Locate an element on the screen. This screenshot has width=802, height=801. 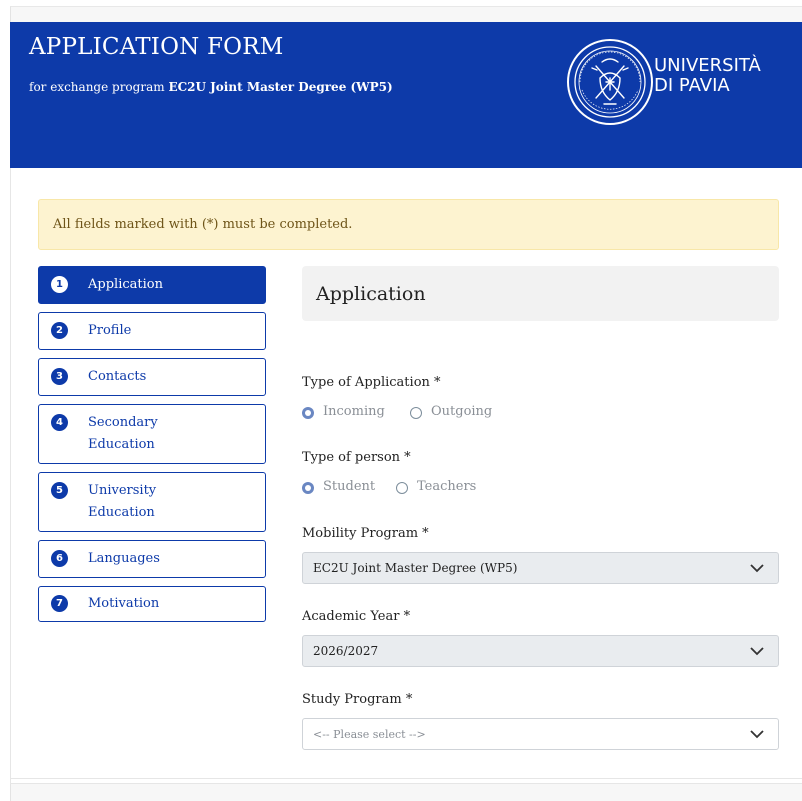
step-number: 6 is located at coordinates (59, 558).